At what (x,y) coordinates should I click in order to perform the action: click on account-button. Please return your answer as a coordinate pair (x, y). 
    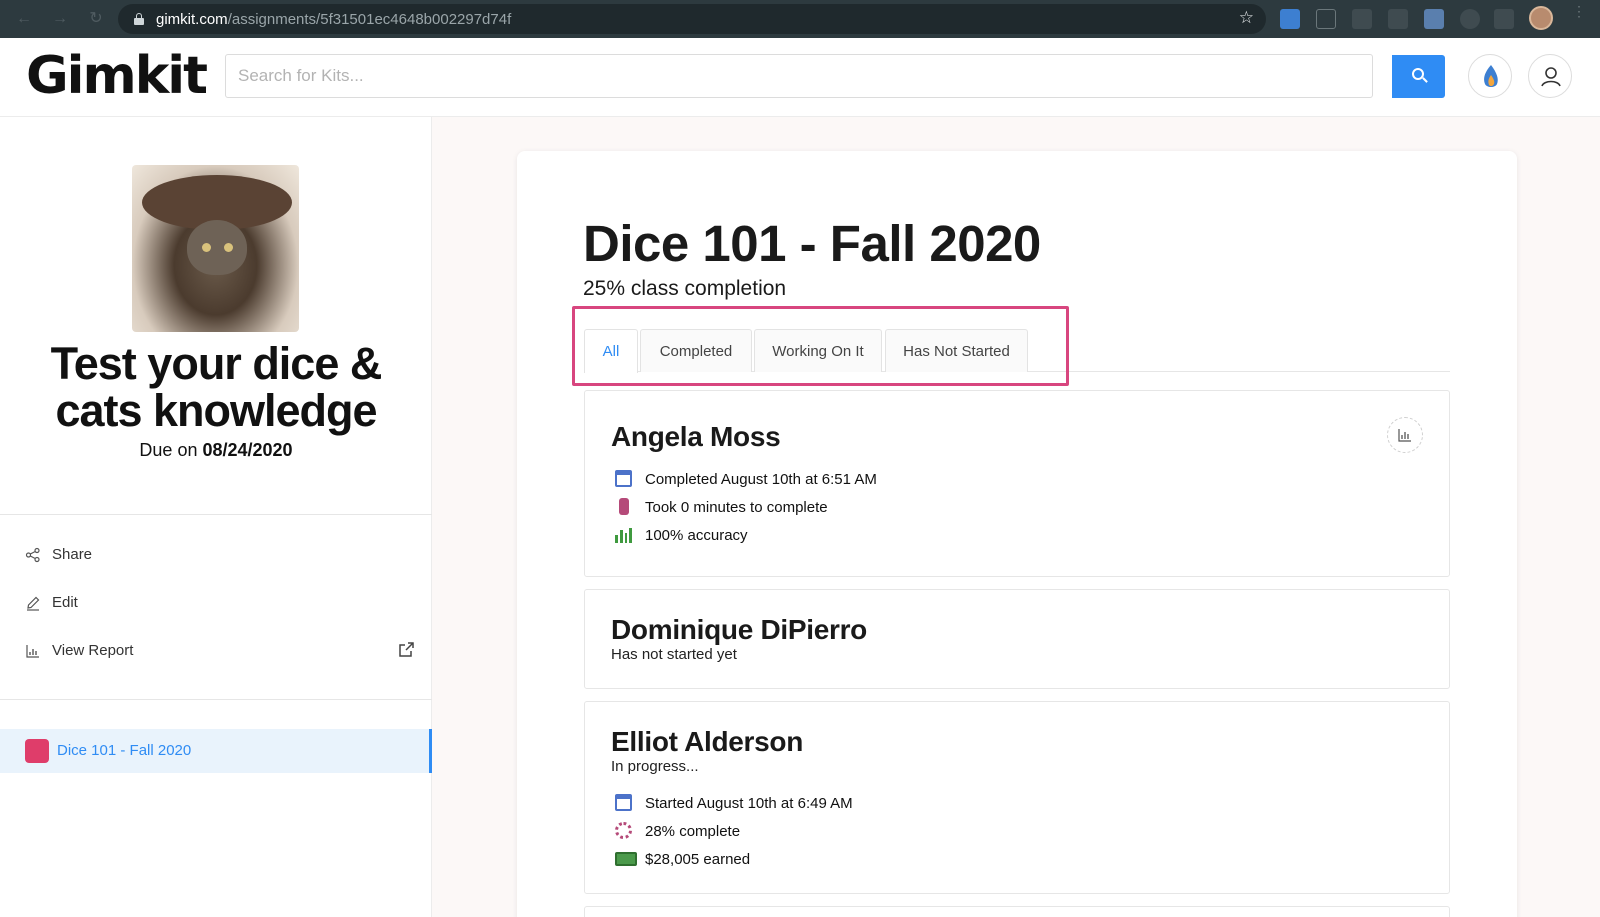
    Looking at the image, I should click on (1550, 76).